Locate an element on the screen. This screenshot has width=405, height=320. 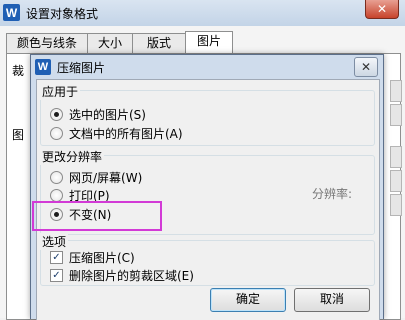
tab-size: 大小 is located at coordinates (110, 43).